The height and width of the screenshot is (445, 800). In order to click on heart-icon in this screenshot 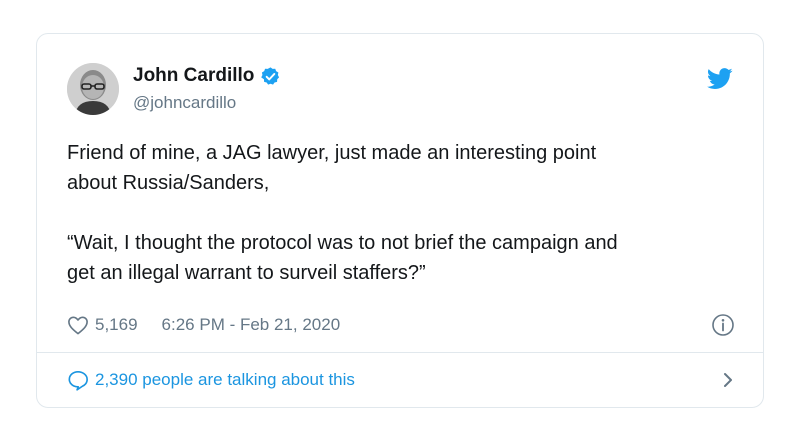, I will do `click(78, 325)`.